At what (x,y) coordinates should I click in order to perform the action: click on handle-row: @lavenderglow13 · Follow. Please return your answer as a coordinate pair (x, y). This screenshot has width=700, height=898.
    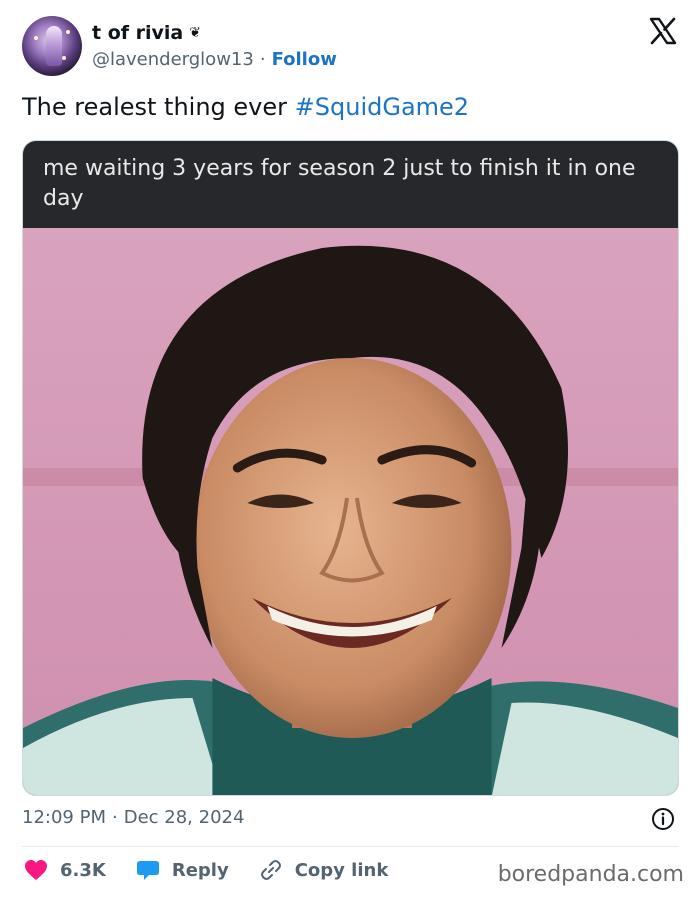
    Looking at the image, I should click on (214, 59).